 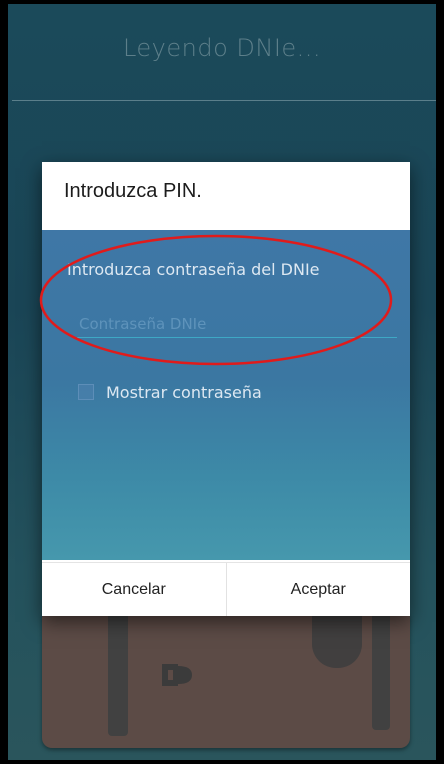 What do you see at coordinates (337, 638) in the screenshot?
I see `card-shape` at bounding box center [337, 638].